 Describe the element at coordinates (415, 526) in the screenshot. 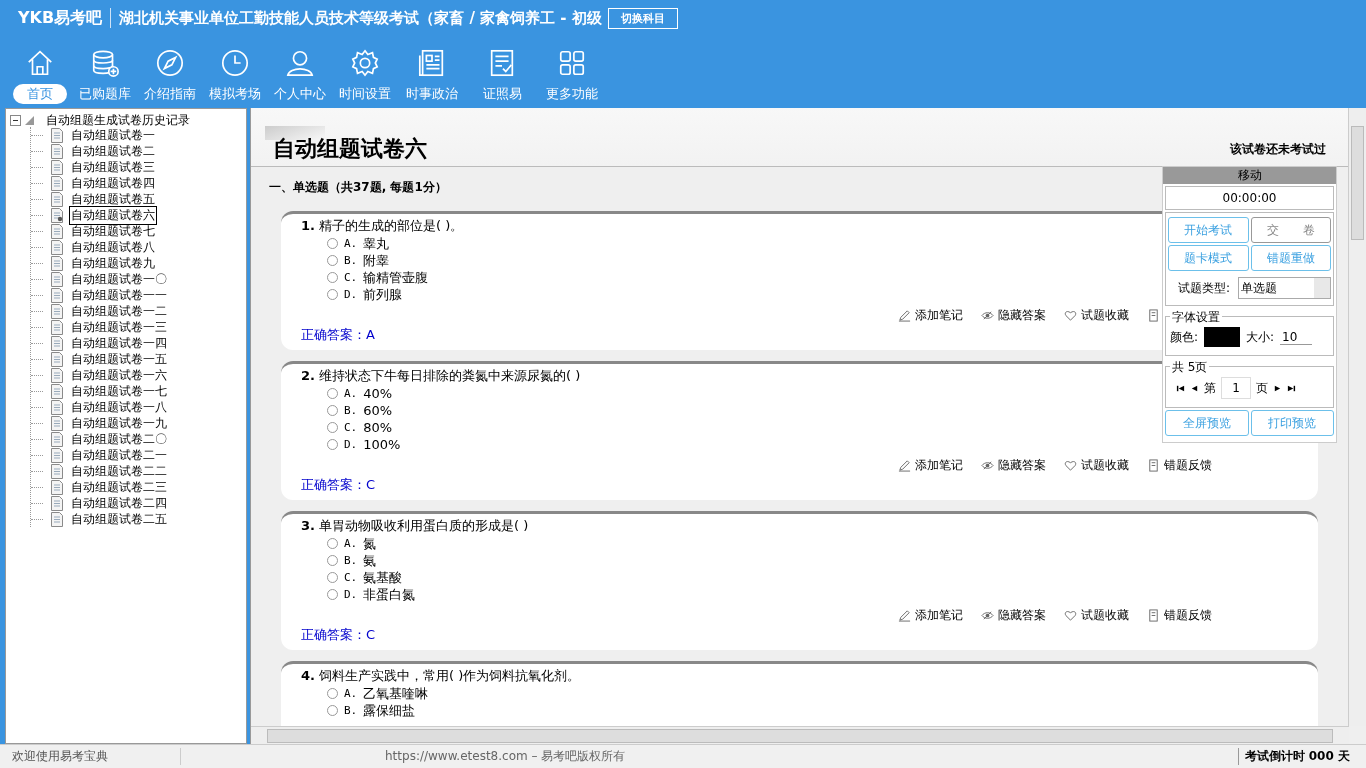

I see `question-text: 3. 单胃动物吸收利用蛋白质的形成是( )` at that location.